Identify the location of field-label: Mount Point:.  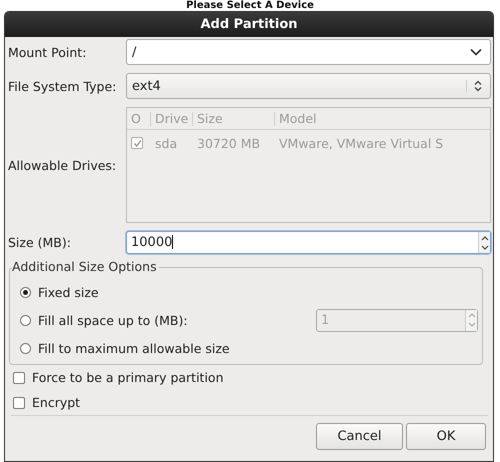
(48, 52).